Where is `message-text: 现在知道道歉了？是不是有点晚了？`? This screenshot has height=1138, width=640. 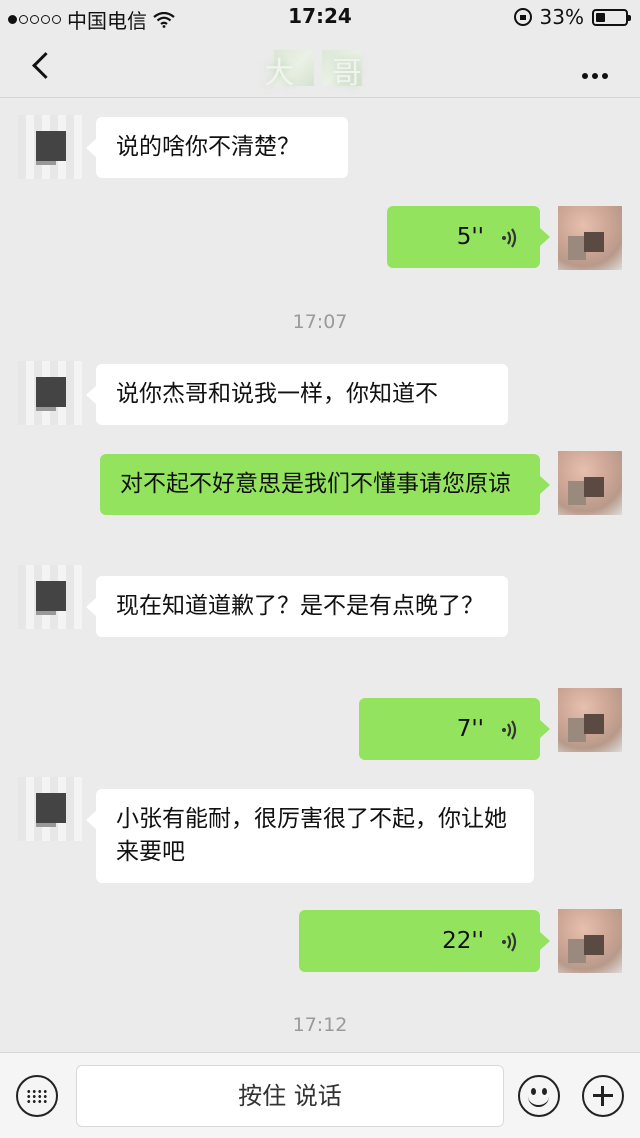
message-text: 现在知道道歉了？是不是有点晚了？ is located at coordinates (300, 606).